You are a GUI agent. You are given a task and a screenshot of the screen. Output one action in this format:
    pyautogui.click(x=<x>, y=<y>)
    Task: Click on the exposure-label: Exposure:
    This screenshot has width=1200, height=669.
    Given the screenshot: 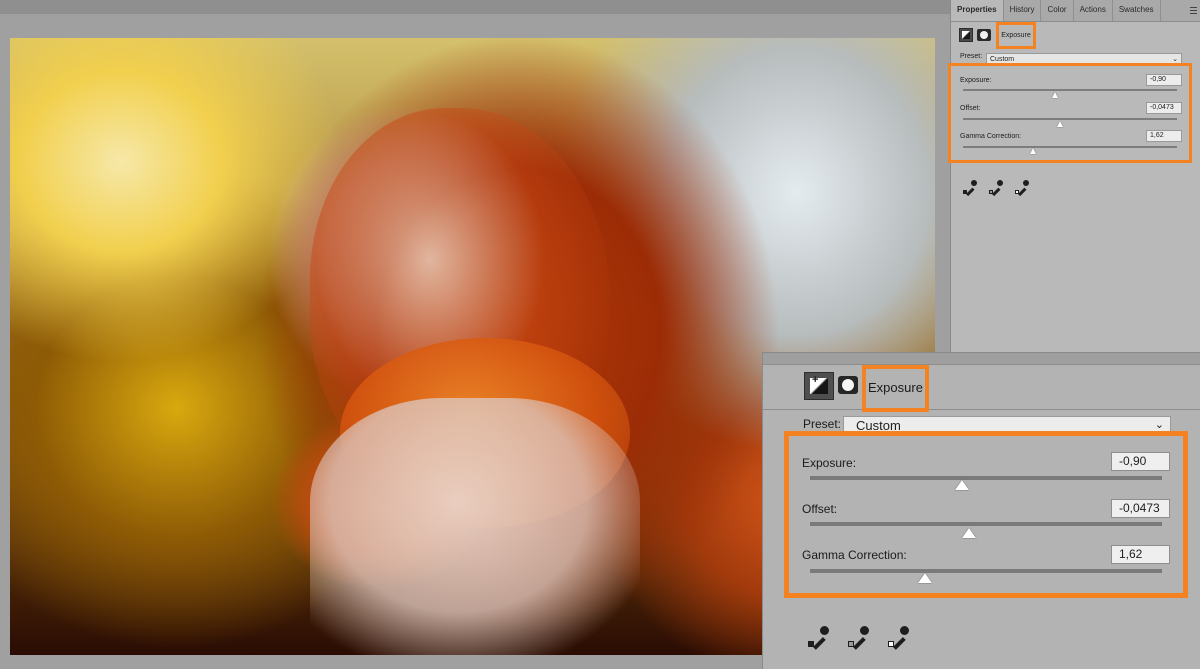 What is the action you would take?
    pyautogui.click(x=976, y=80)
    